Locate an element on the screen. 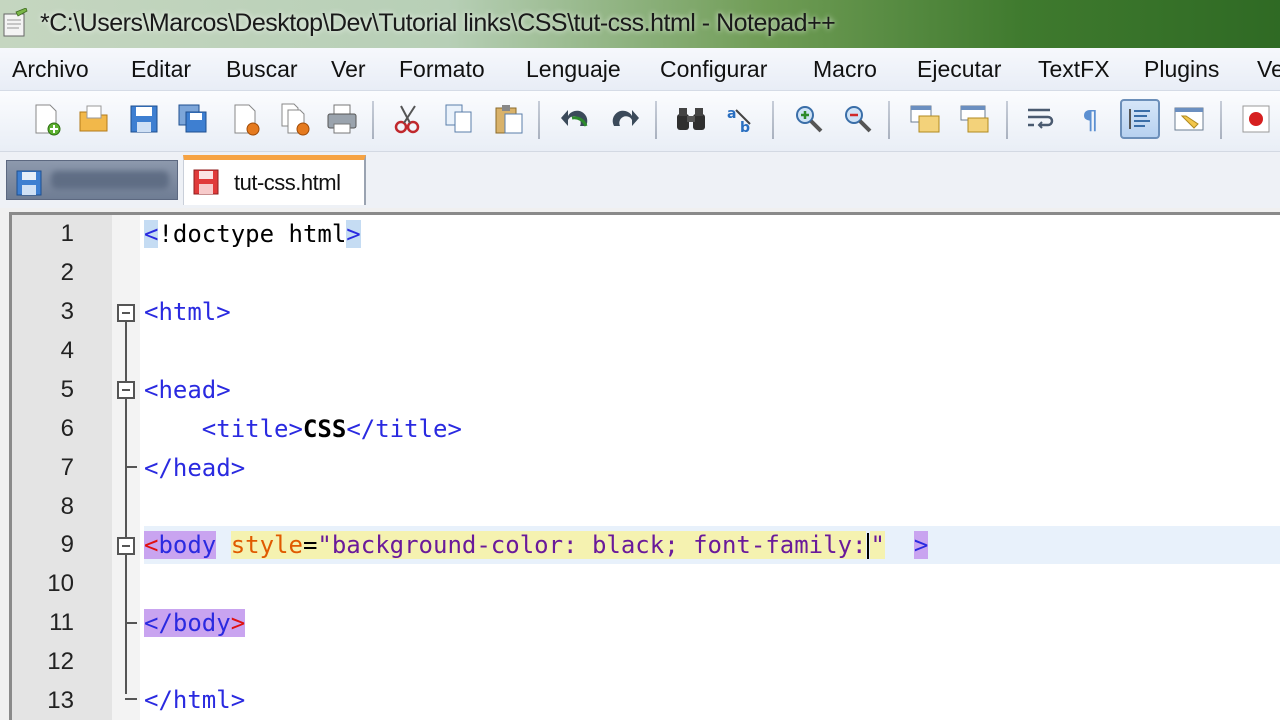 The width and height of the screenshot is (1280, 720). code-line-13: </html> is located at coordinates (194, 700).